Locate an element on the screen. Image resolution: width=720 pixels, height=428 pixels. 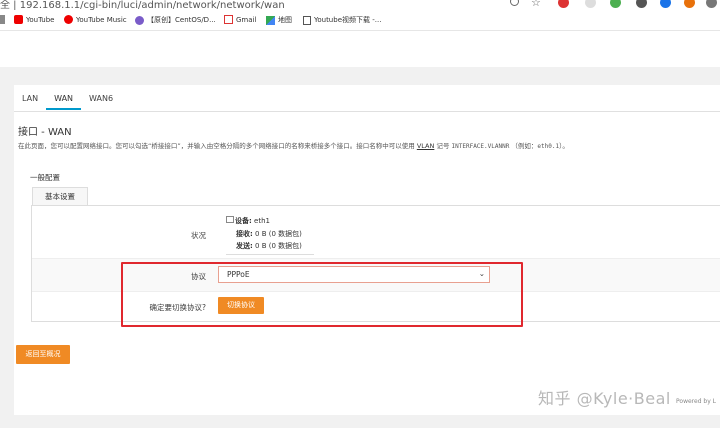
extension-green-icon is located at coordinates (615, 4).